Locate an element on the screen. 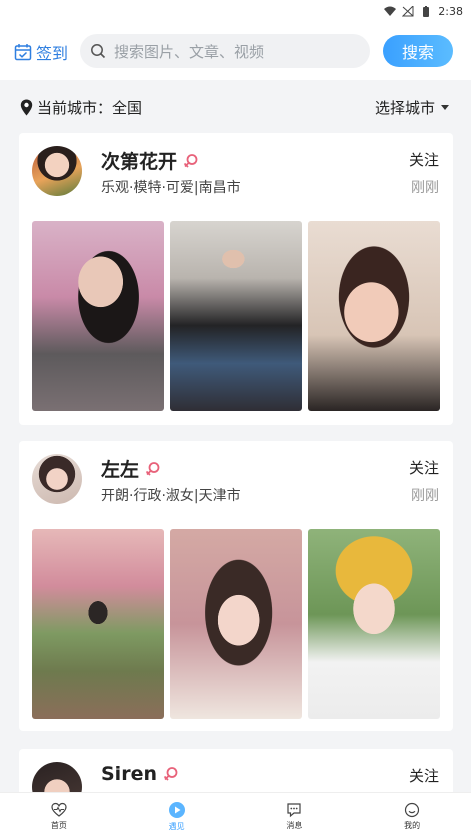 Image resolution: width=471 pixels, height=839 pixels. current-city: 当前城市：全国 is located at coordinates (81, 107).